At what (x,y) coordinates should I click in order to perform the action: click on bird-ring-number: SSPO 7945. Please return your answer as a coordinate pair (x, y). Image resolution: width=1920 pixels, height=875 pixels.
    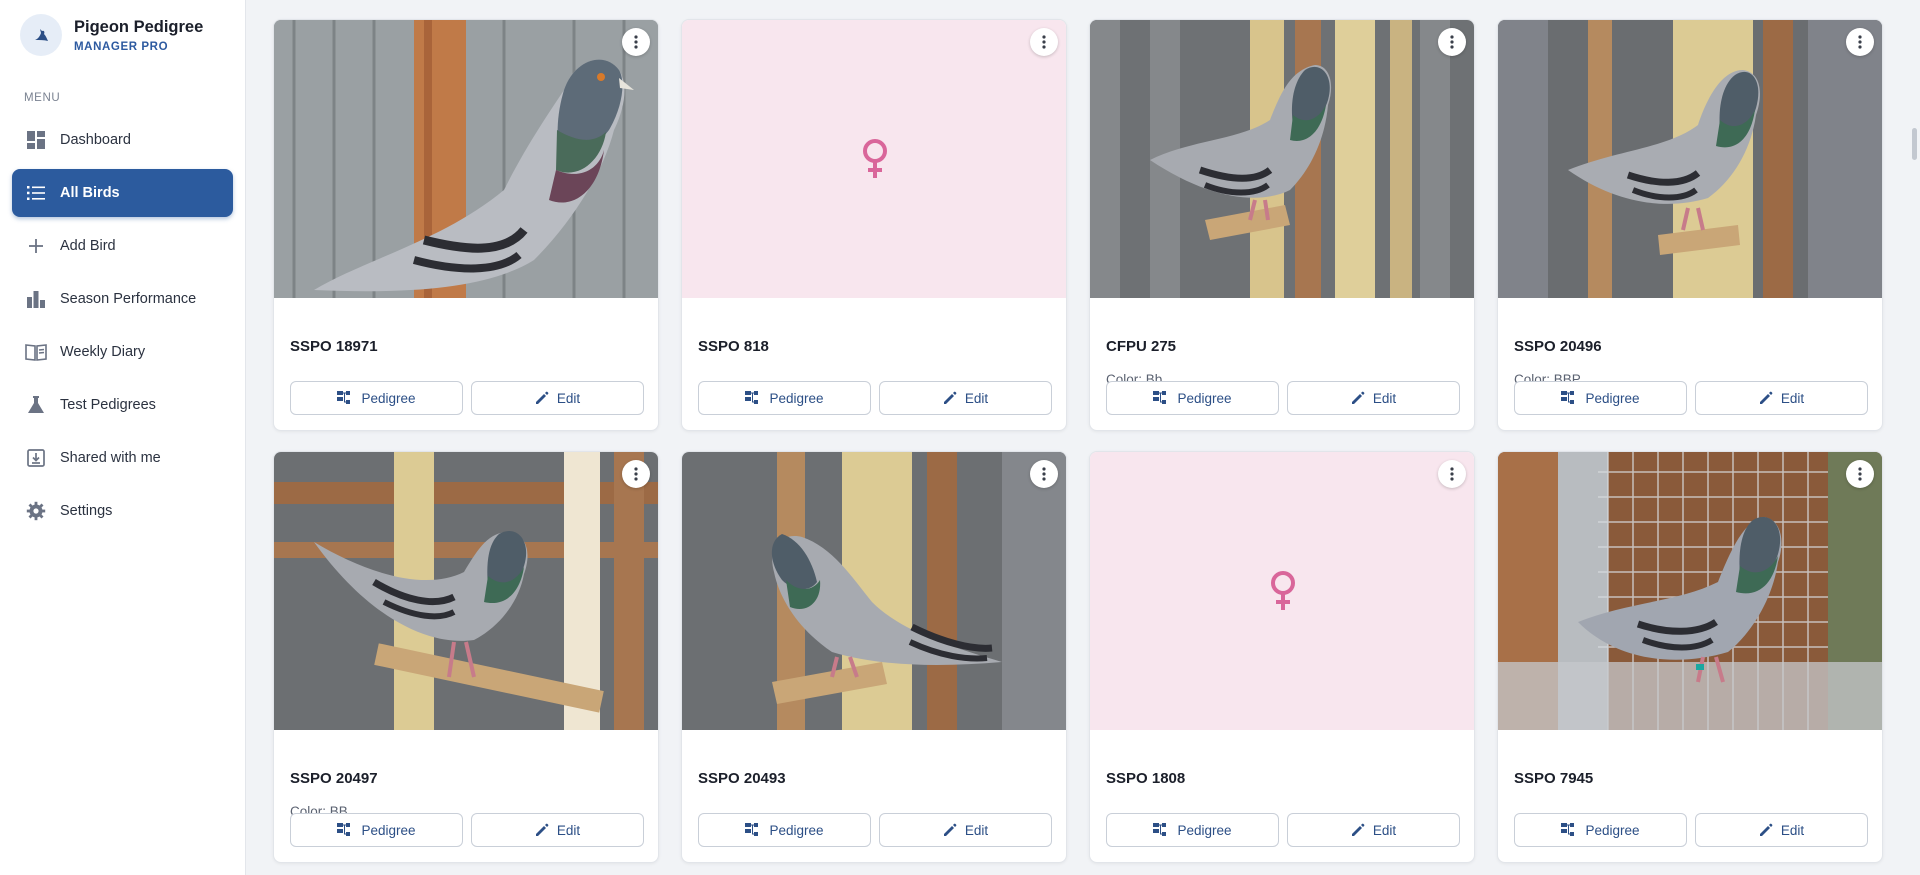
    Looking at the image, I should click on (1554, 778).